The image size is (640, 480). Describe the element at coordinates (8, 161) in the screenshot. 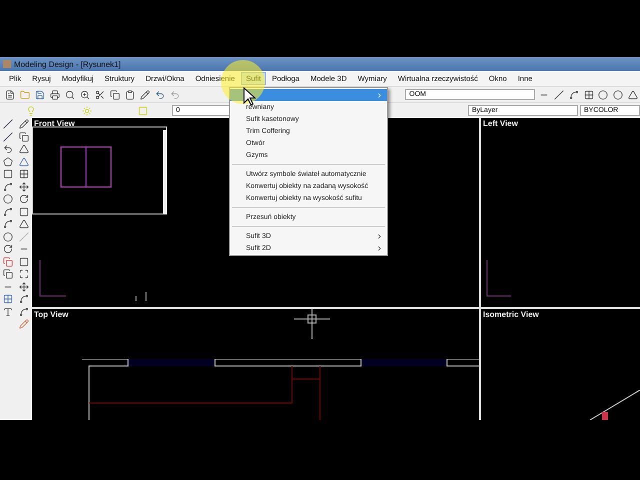

I see `pentagon-icon` at that location.